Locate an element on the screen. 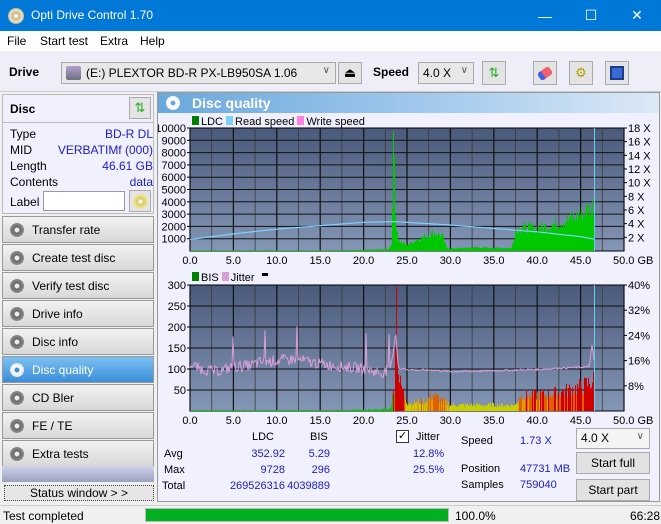 Image resolution: width=661 pixels, height=524 pixels. nav-item-disc-quality: Disc quality is located at coordinates (78, 369).